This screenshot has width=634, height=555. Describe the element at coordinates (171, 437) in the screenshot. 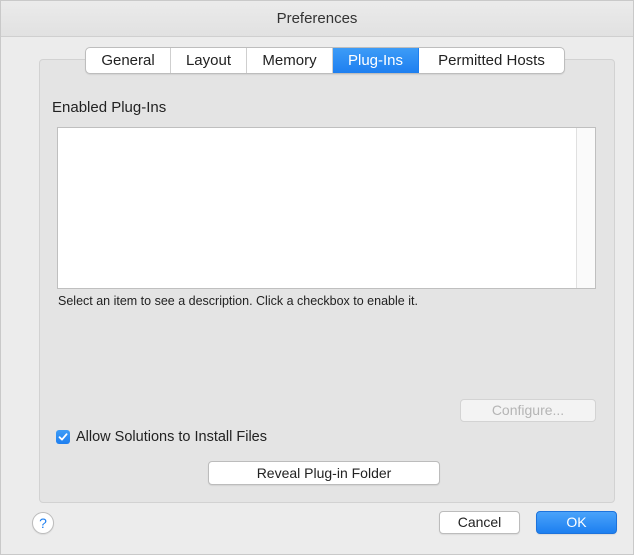

I see `allow-install-label: Allow Solutions to Install Files` at that location.